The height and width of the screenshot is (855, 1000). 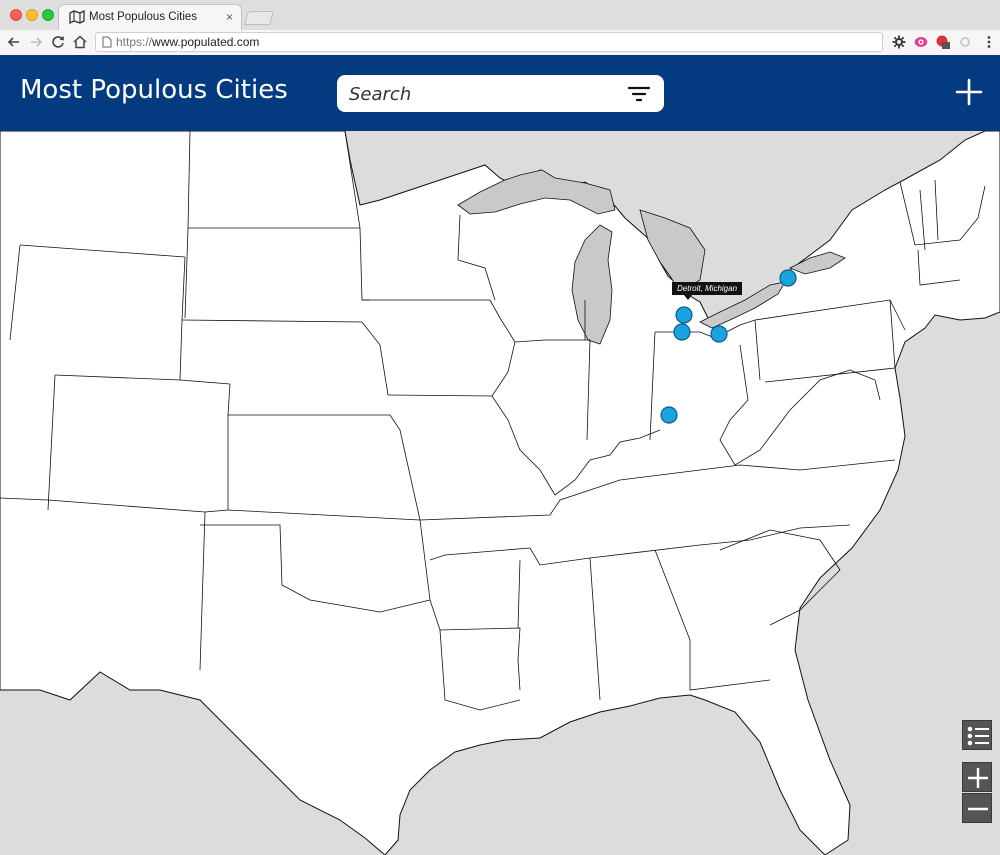 I want to click on city-marker-cleveland, so click(x=719, y=334).